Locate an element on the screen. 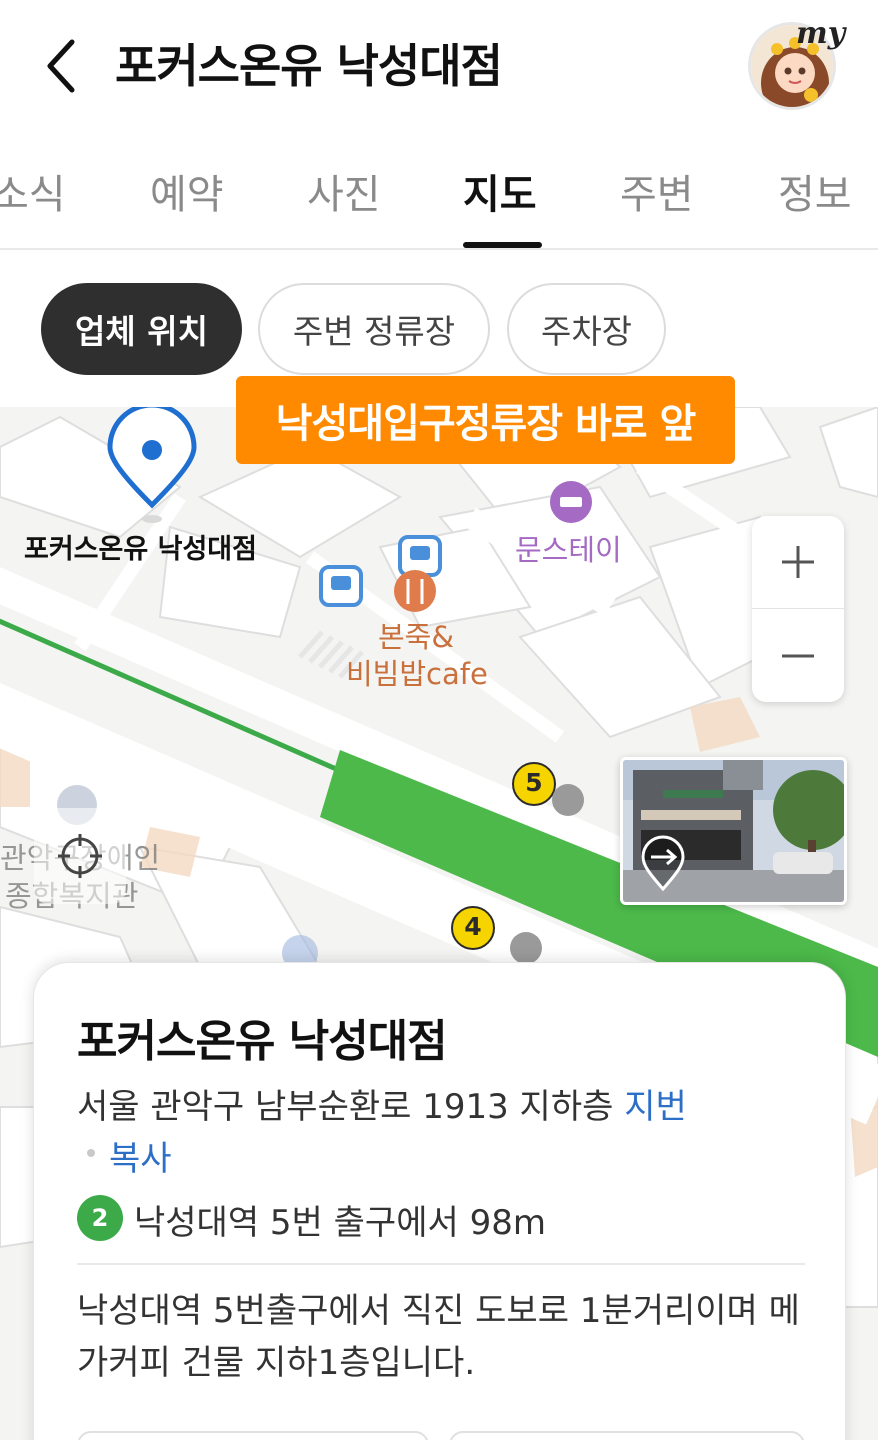  avatar-tag: my is located at coordinates (821, 33).